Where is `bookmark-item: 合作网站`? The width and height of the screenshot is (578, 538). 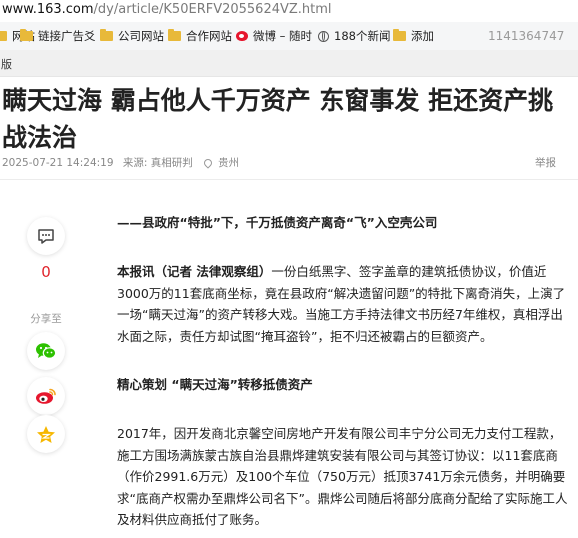 bookmark-item: 合作网站 is located at coordinates (200, 36).